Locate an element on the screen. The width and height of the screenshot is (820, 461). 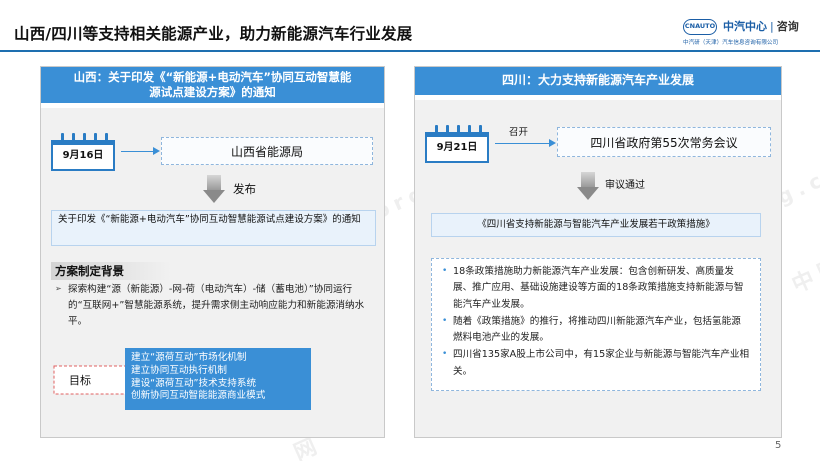
logo-mark-icon: CNAUTO is located at coordinates (700, 27).